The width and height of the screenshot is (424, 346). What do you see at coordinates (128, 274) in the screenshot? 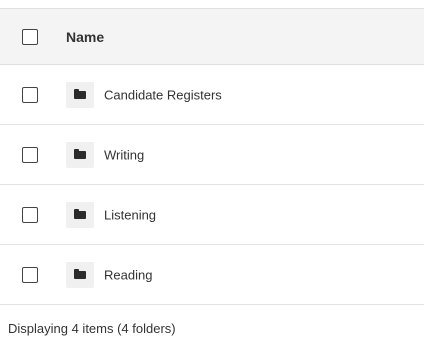
I see `item-name-link: Reading` at bounding box center [128, 274].